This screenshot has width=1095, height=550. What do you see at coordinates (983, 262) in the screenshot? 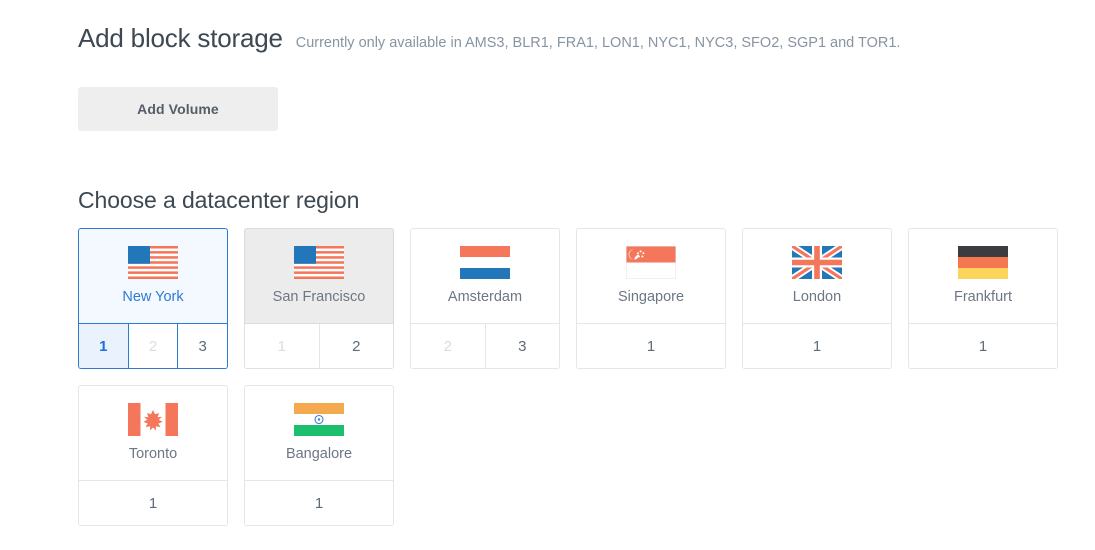
I see `flag-de-icon` at bounding box center [983, 262].